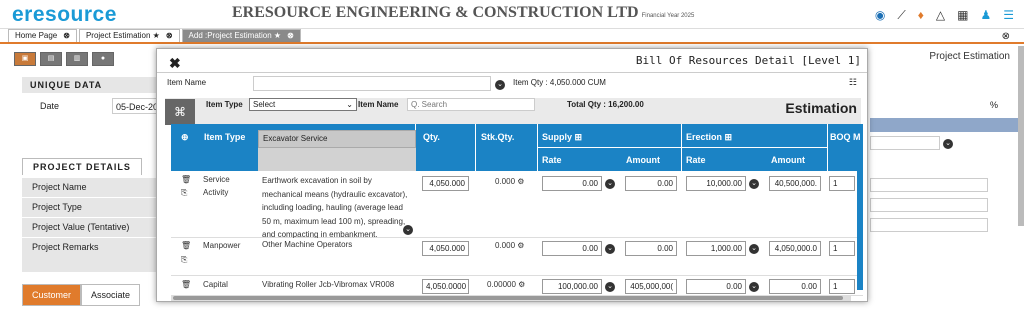  What do you see at coordinates (559, 82) in the screenshot?
I see `item-qty: Item Qty : 4,050.000 CUM` at bounding box center [559, 82].